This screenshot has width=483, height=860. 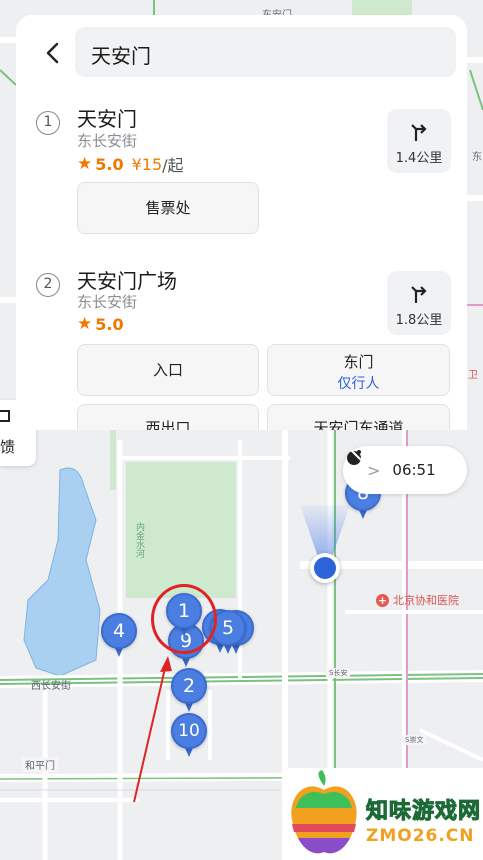 I want to click on feedback-label: 馈, so click(x=8, y=447).